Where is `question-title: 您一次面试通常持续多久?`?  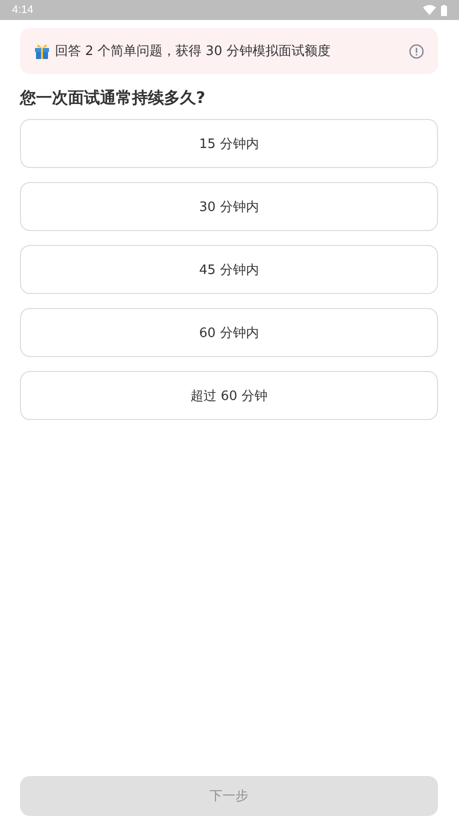
question-title: 您一次面试通常持续多久? is located at coordinates (113, 98).